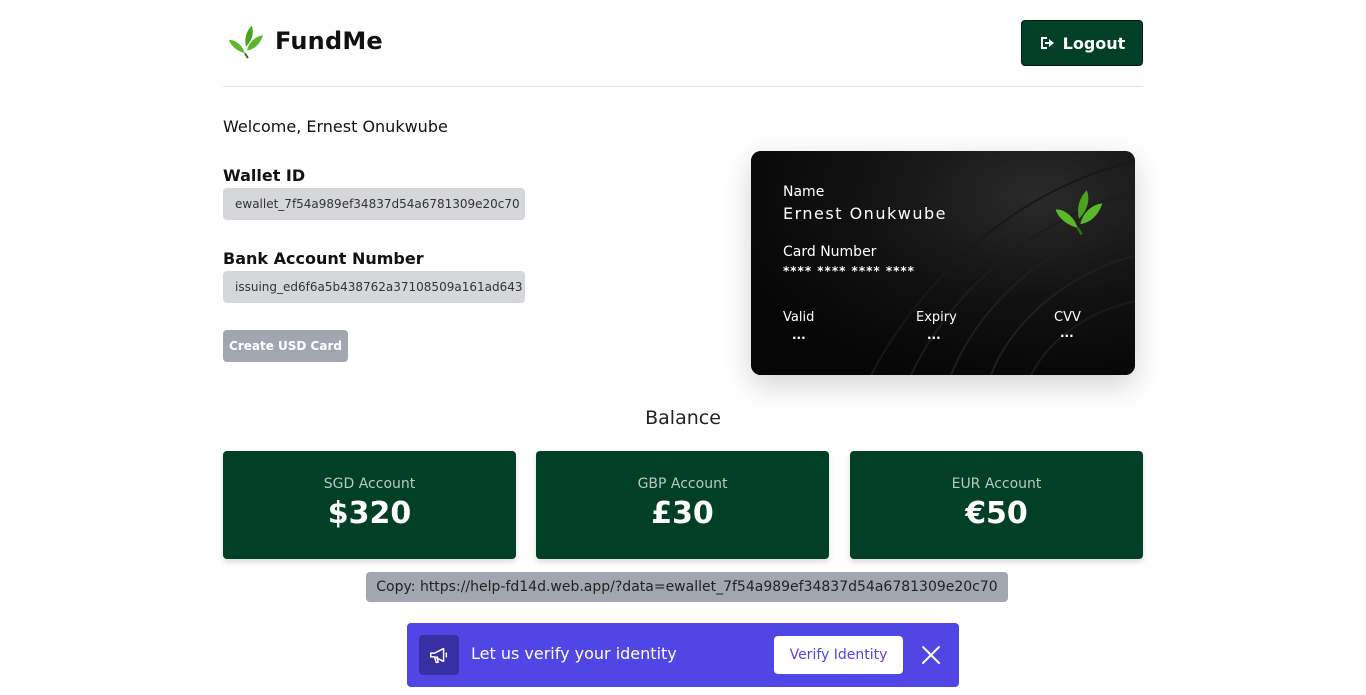 This screenshot has height=695, width=1366. What do you see at coordinates (936, 317) in the screenshot?
I see `card-expiry-label: Expiry` at bounding box center [936, 317].